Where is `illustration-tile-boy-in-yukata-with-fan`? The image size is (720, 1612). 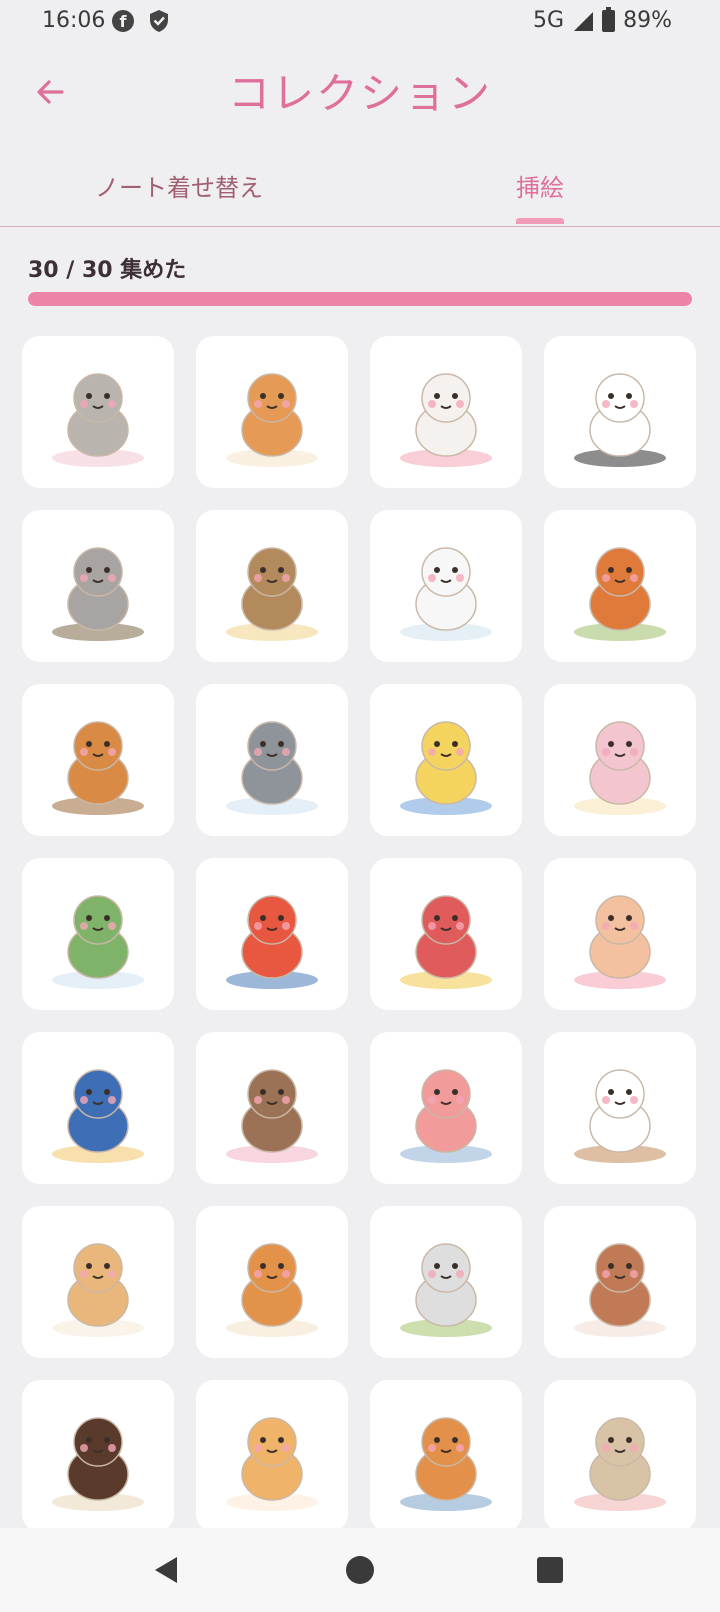
illustration-tile-boy-in-yukata-with-fan is located at coordinates (98, 1108).